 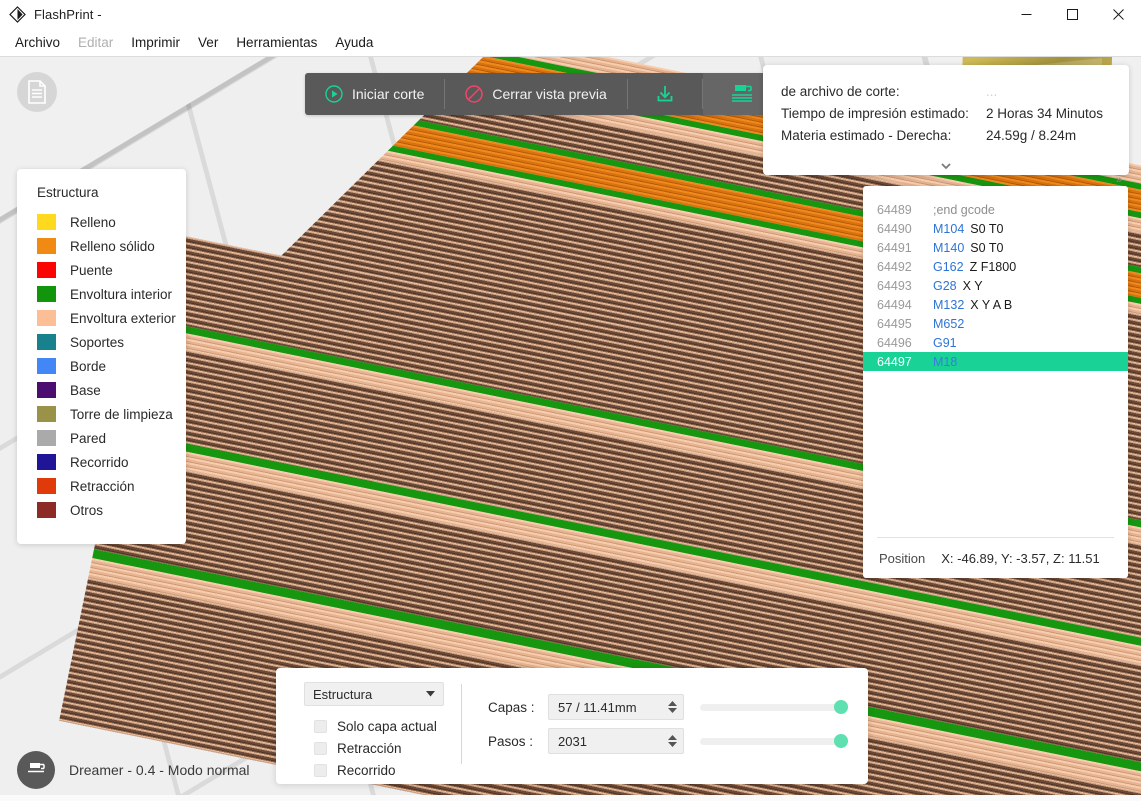 I want to click on gcode-line: 64489 ;end gcode, so click(x=995, y=209).